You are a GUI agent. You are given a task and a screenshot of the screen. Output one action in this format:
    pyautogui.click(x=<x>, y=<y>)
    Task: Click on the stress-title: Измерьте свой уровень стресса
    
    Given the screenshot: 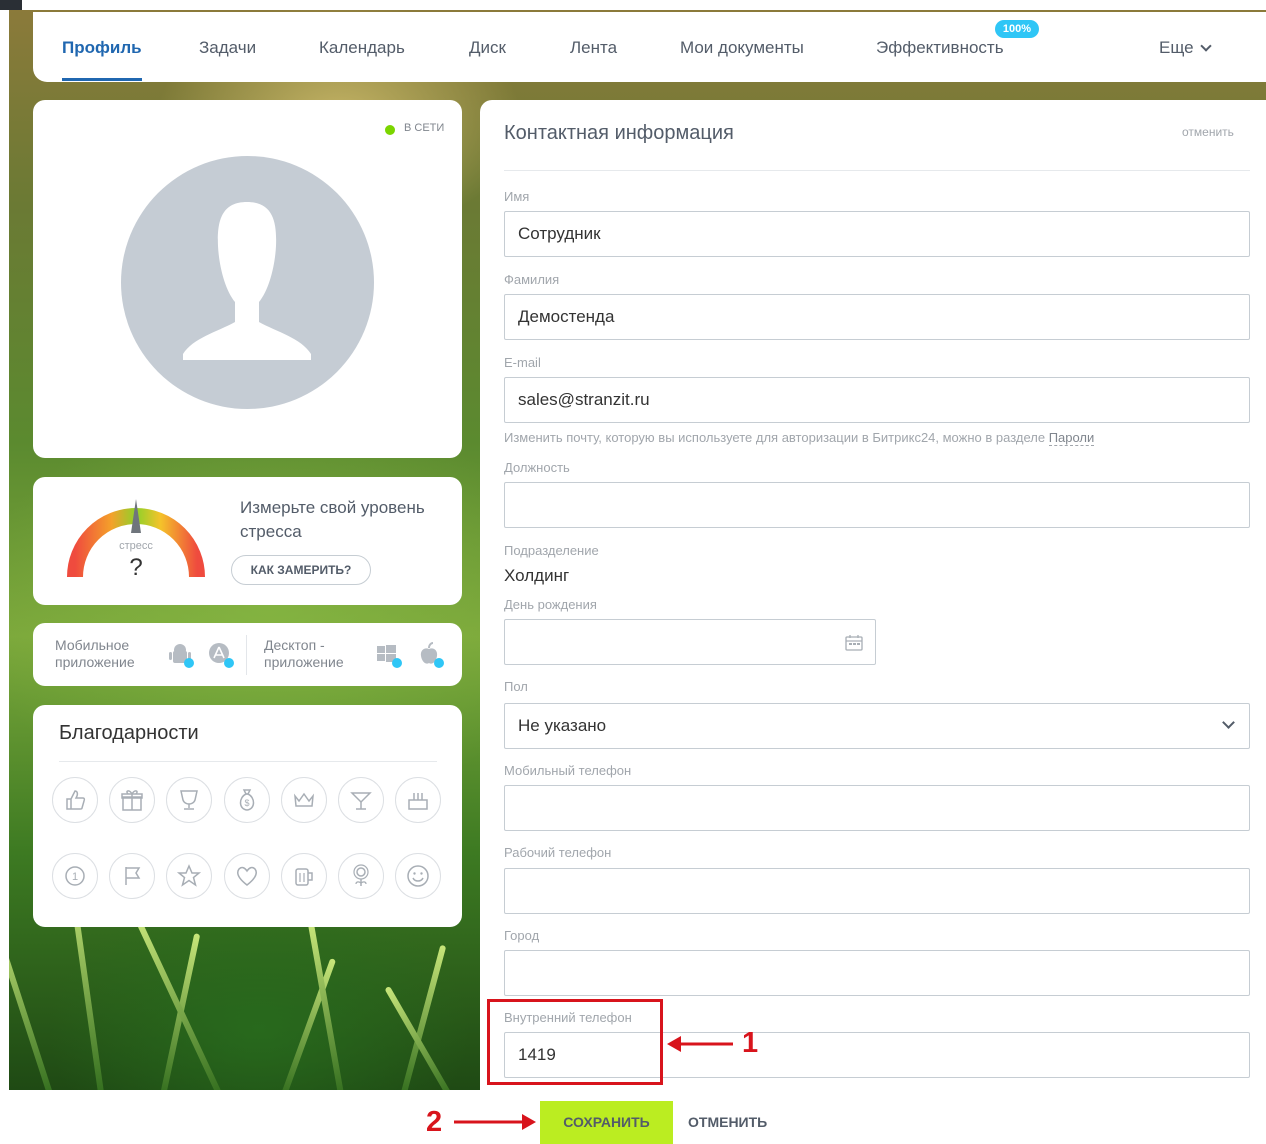 What is the action you would take?
    pyautogui.click(x=332, y=519)
    